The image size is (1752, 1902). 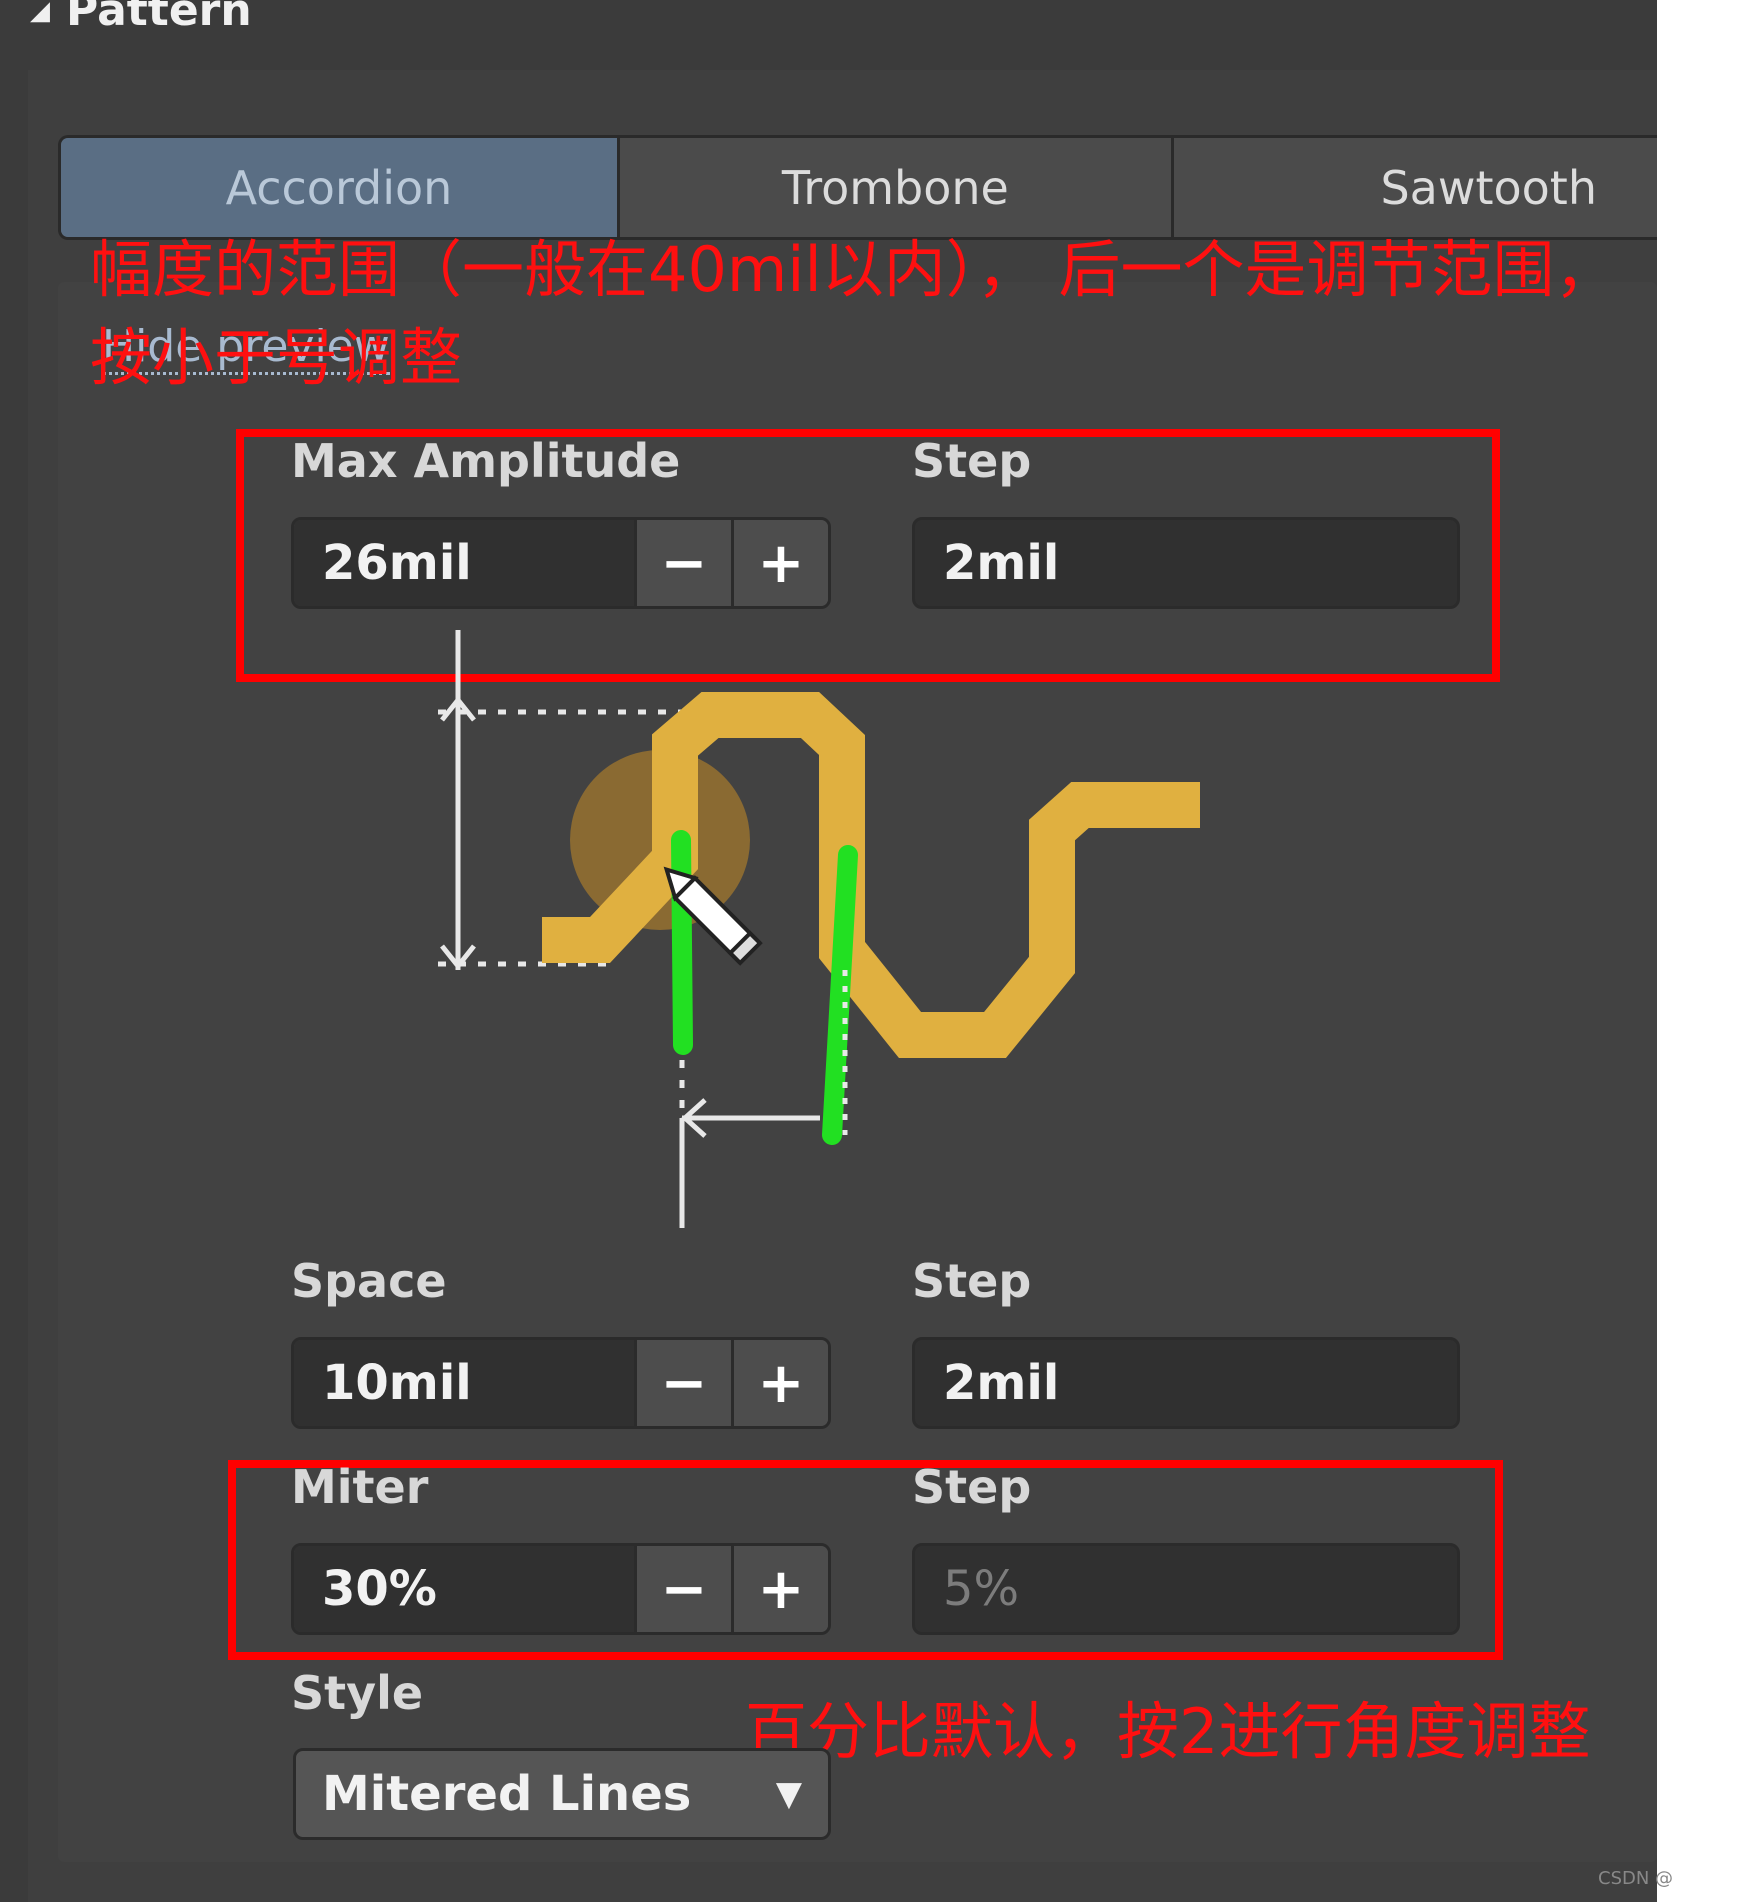 What do you see at coordinates (819, 930) in the screenshot?
I see `accordion-preview-diagram` at bounding box center [819, 930].